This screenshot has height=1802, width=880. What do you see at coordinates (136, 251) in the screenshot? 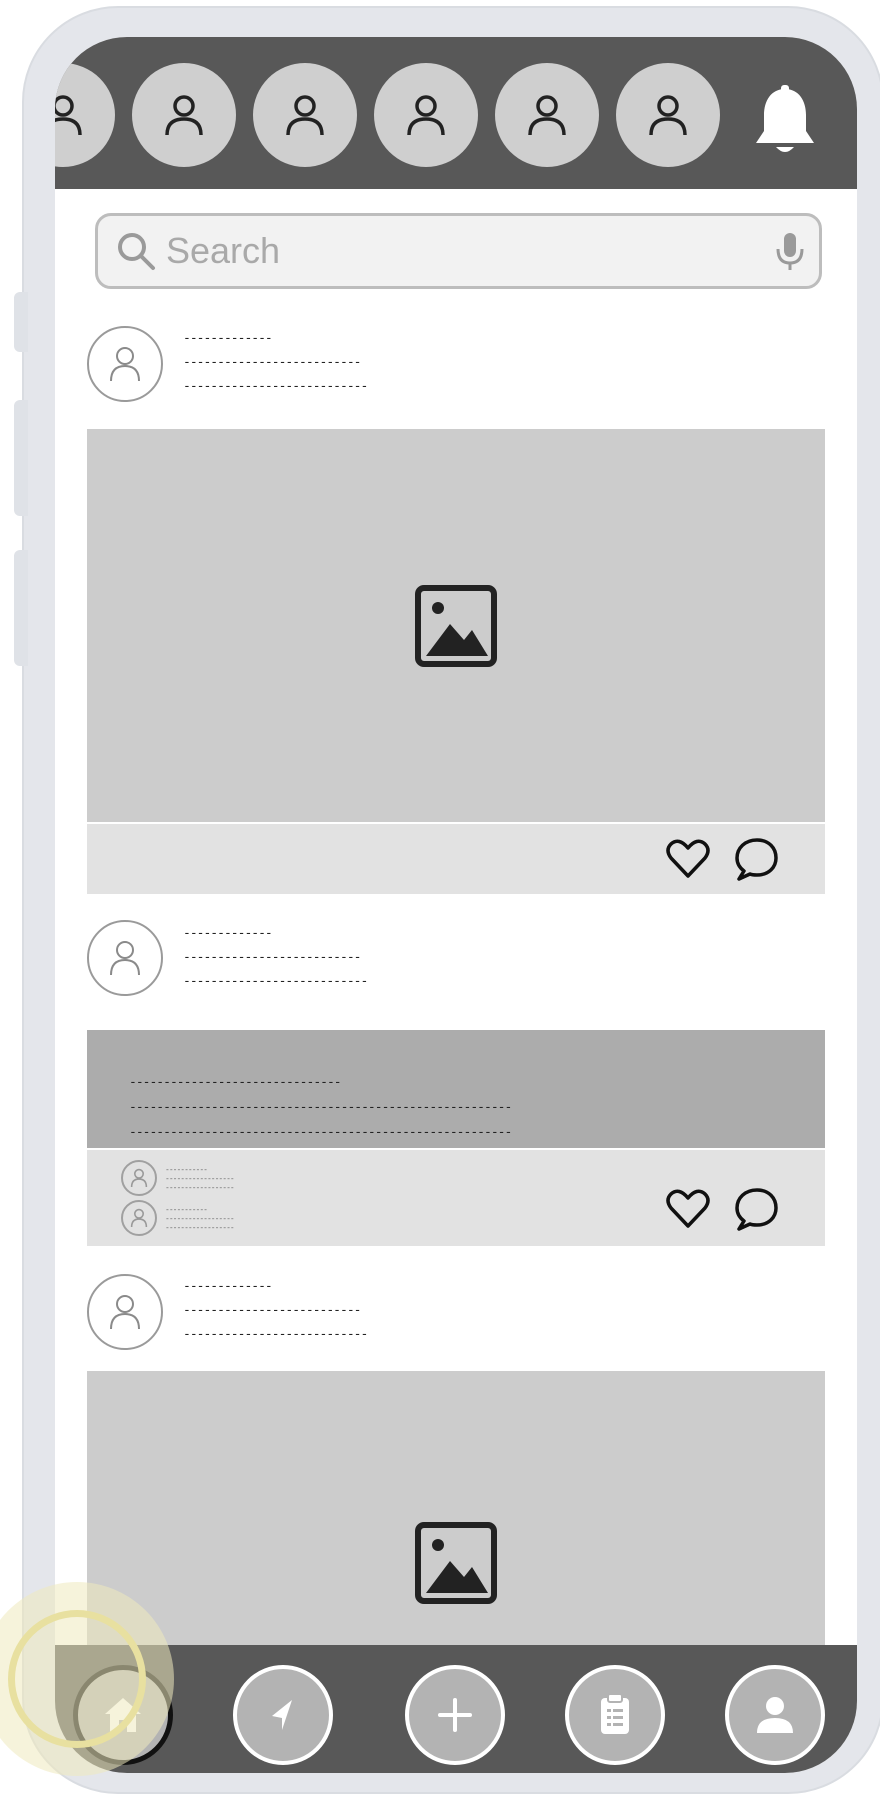
I see `search-icon` at bounding box center [136, 251].